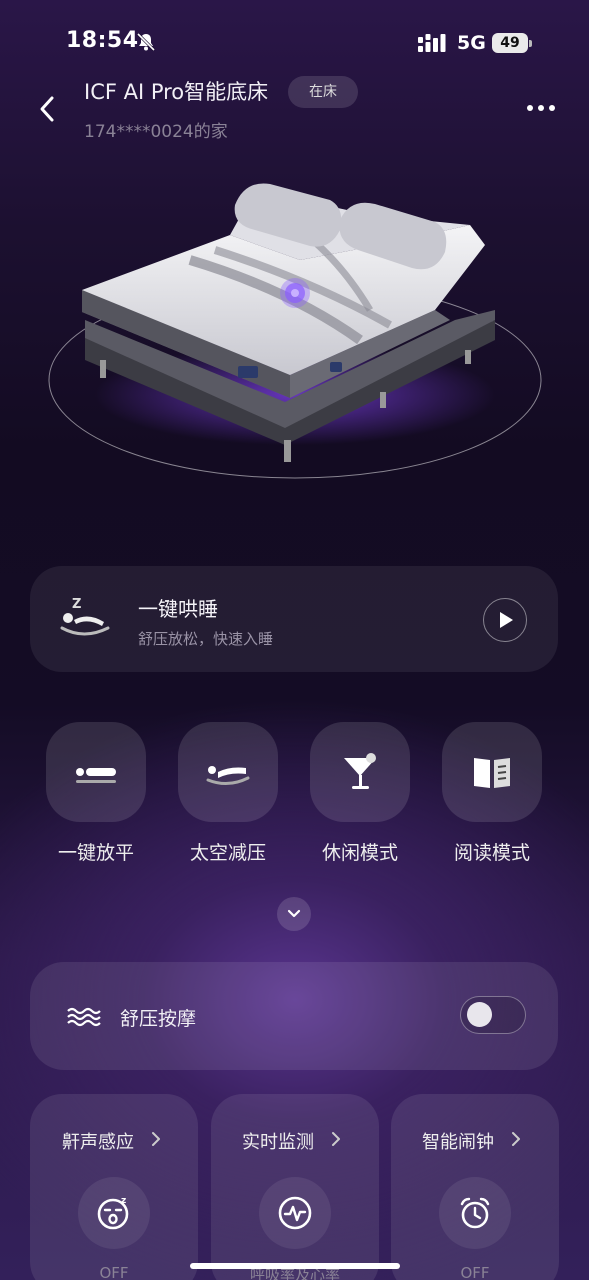 This screenshot has height=1280, width=589. Describe the element at coordinates (48, 109) in the screenshot. I see `back-arrow-icon` at that location.